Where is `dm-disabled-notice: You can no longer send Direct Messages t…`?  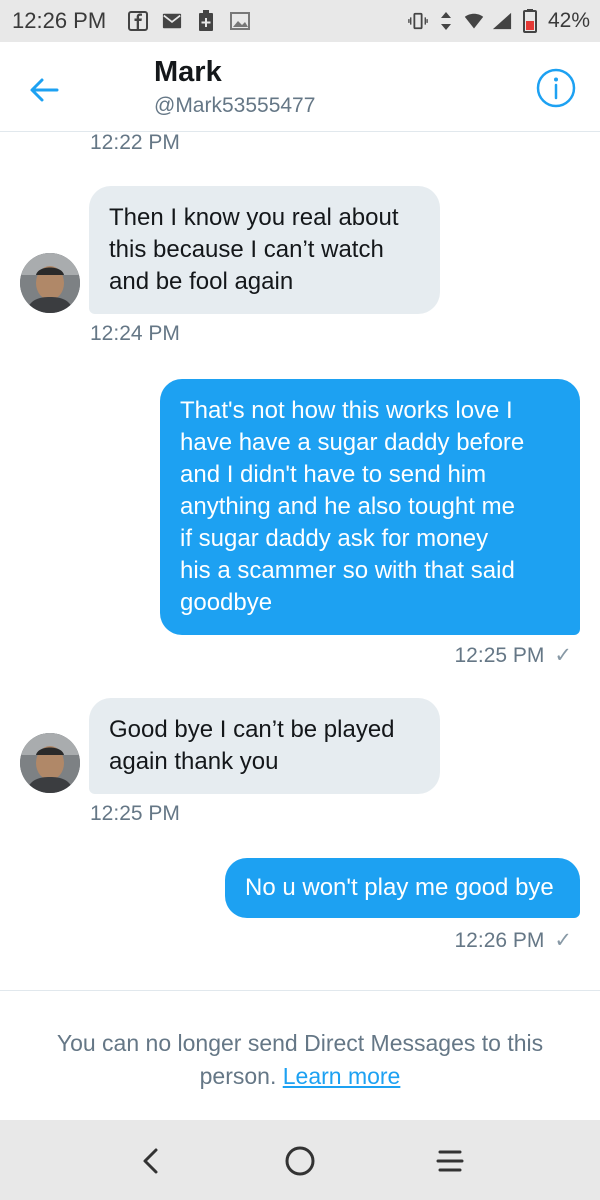
dm-disabled-notice: You can no longer send Direct Messages t… is located at coordinates (300, 1055).